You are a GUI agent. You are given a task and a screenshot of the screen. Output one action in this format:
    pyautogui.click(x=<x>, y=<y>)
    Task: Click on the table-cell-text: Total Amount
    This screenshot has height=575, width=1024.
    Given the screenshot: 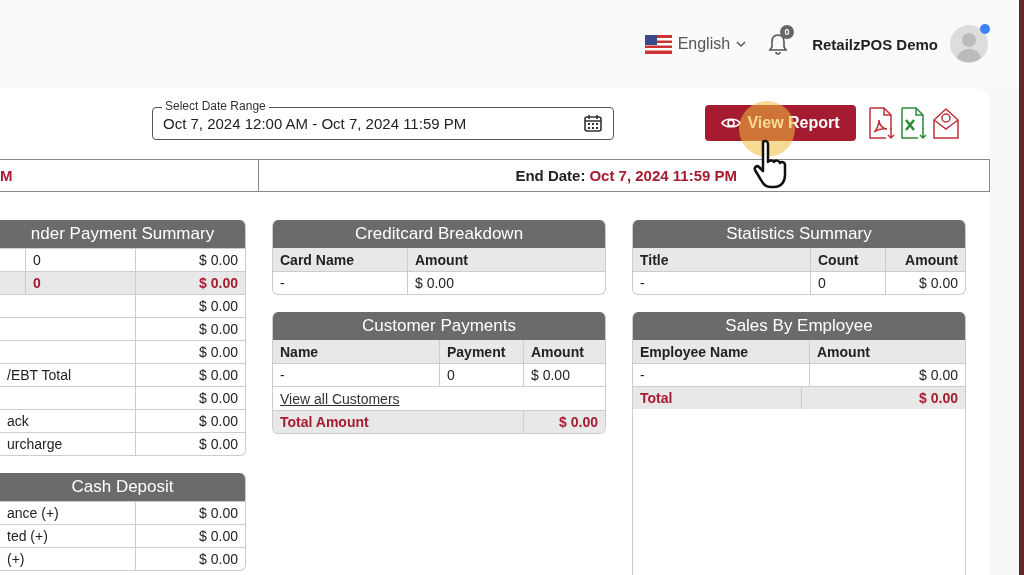 What is the action you would take?
    pyautogui.click(x=324, y=422)
    